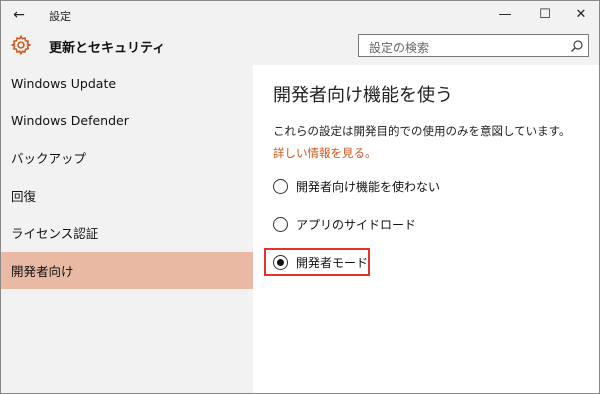 The image size is (600, 394). I want to click on close-icon: ✕, so click(581, 14).